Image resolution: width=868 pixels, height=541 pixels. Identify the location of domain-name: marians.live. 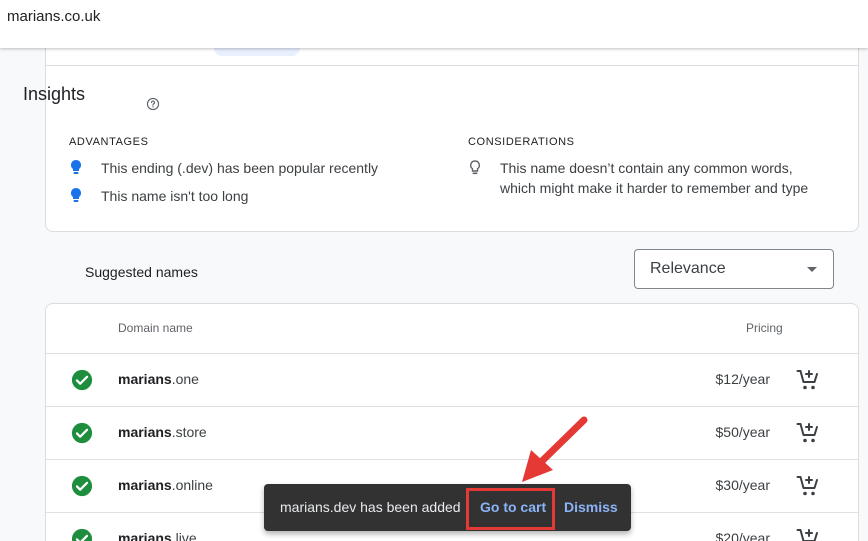
(157, 535).